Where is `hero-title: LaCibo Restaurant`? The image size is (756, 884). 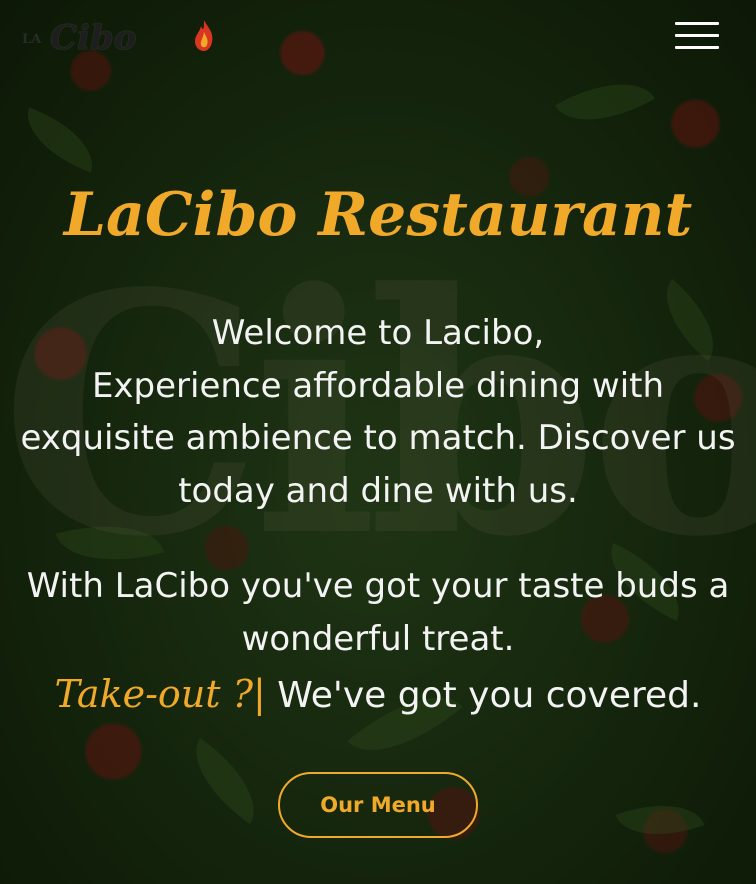
hero-title: LaCibo Restaurant is located at coordinates (378, 215).